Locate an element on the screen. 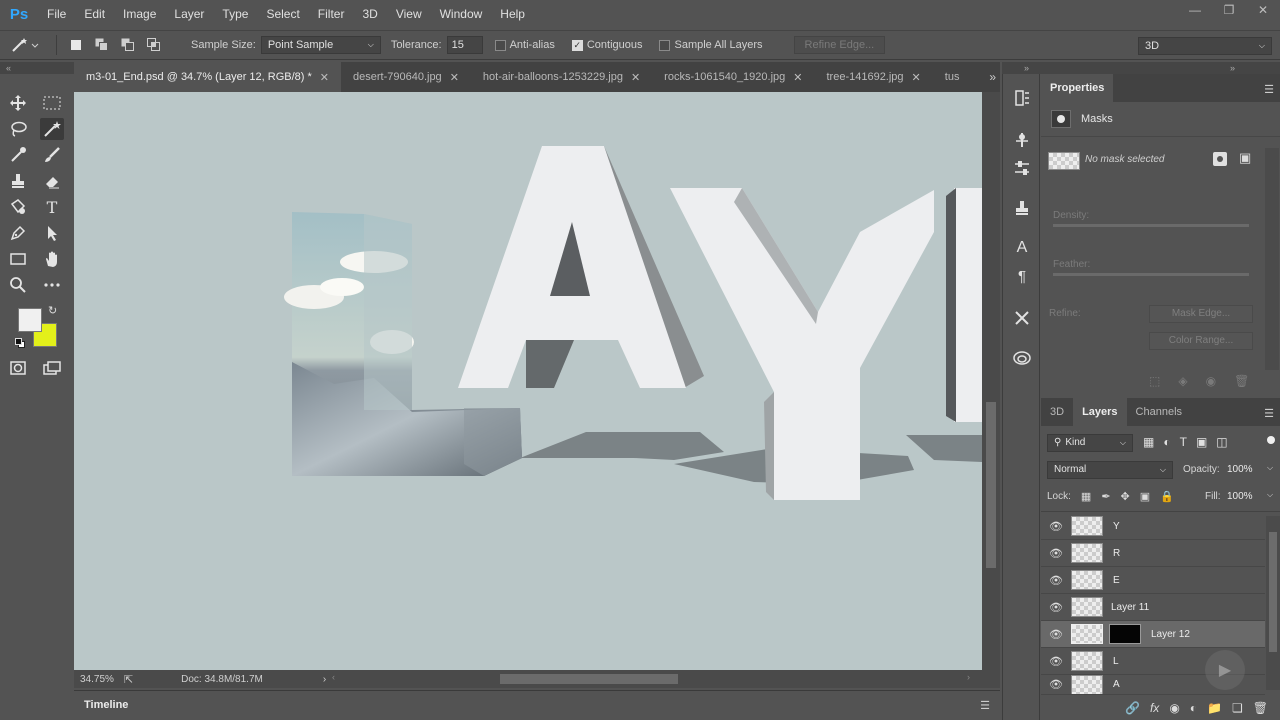 The image size is (1280, 720). tab-tus: tus is located at coordinates (952, 77).